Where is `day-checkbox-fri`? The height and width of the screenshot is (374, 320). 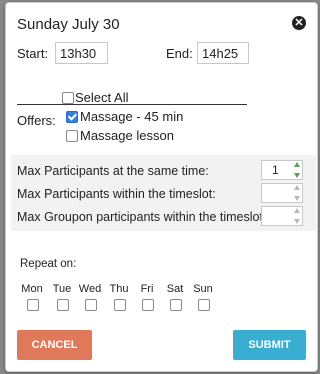 day-checkbox-fri is located at coordinates (148, 305).